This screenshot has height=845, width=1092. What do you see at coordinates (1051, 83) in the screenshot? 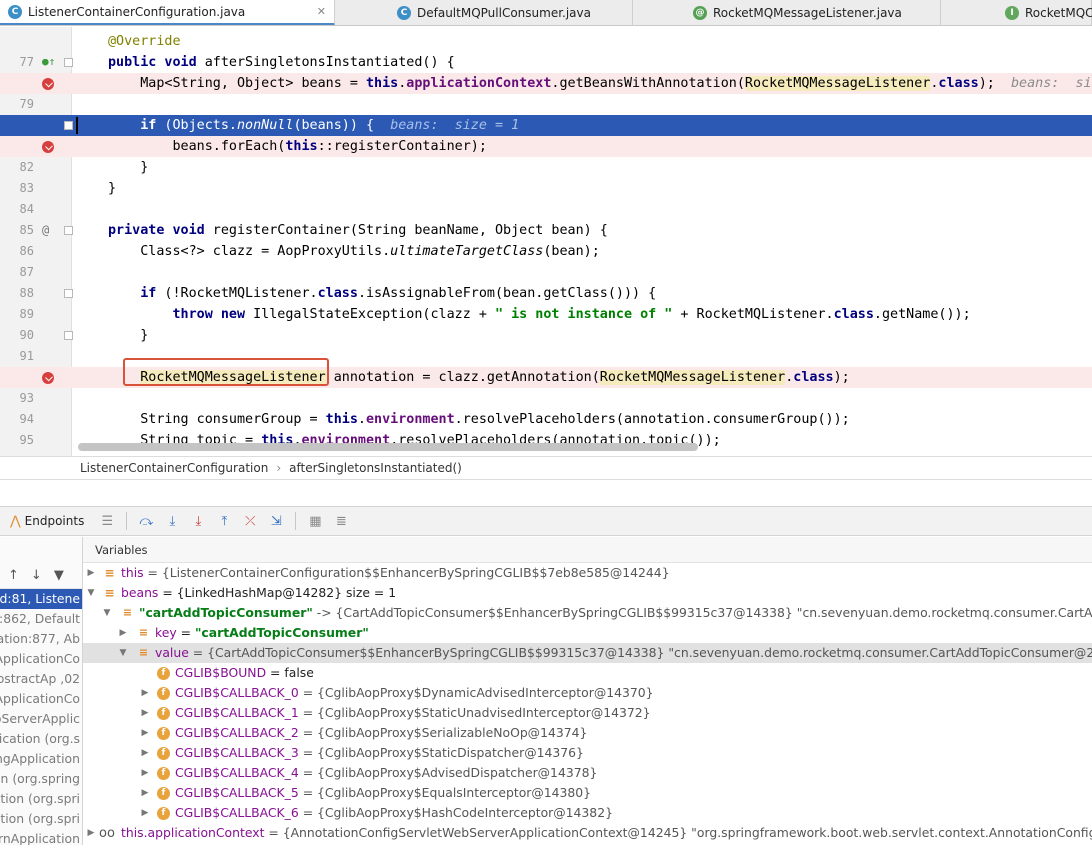
I see `inline-value-hint: beans: siz` at bounding box center [1051, 83].